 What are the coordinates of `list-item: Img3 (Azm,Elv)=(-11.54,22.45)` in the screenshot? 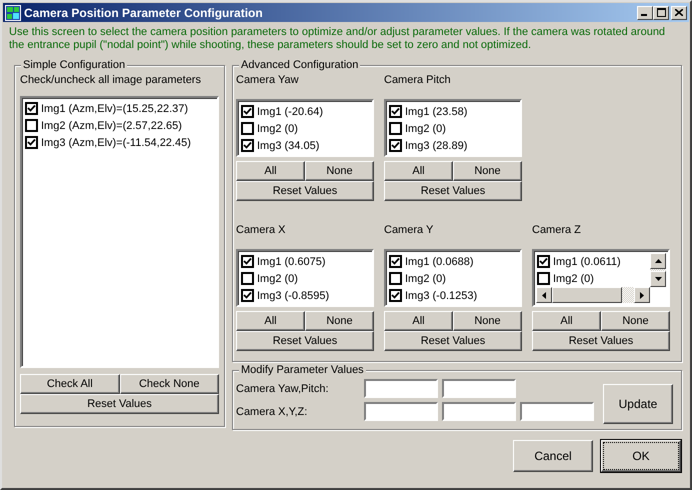 It's located at (119, 142).